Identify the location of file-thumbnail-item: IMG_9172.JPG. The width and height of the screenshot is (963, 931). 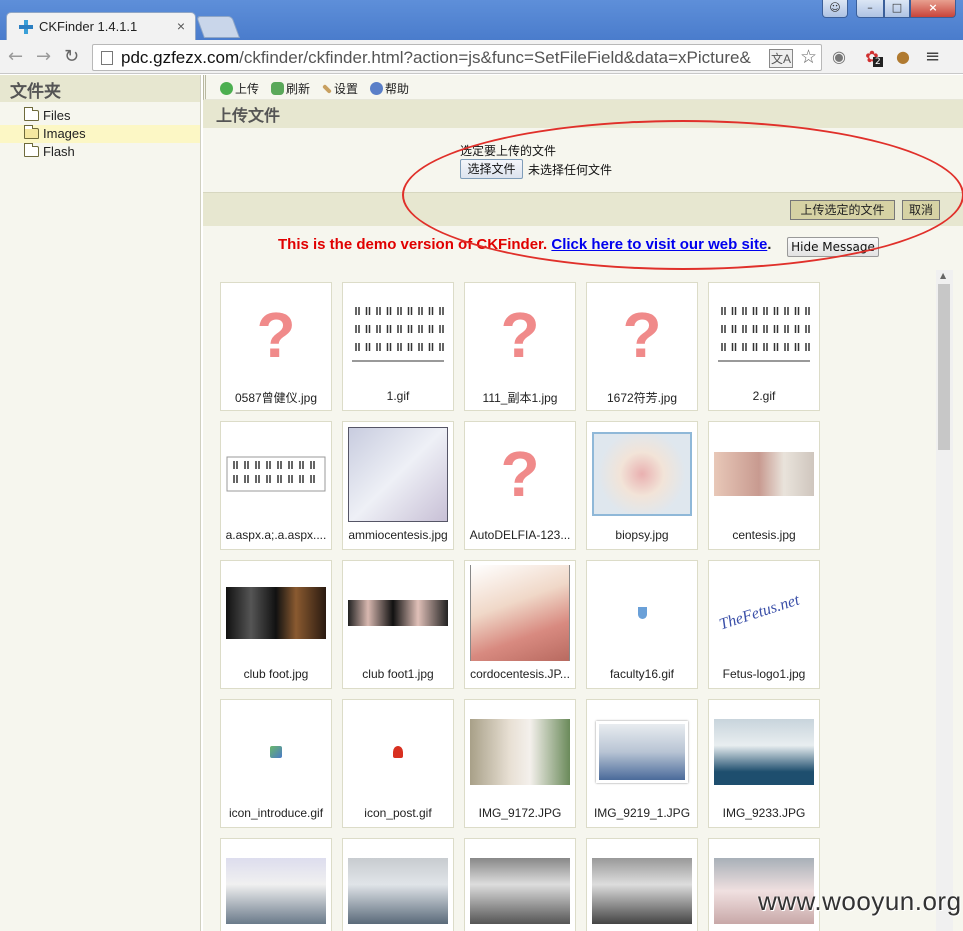
(520, 763).